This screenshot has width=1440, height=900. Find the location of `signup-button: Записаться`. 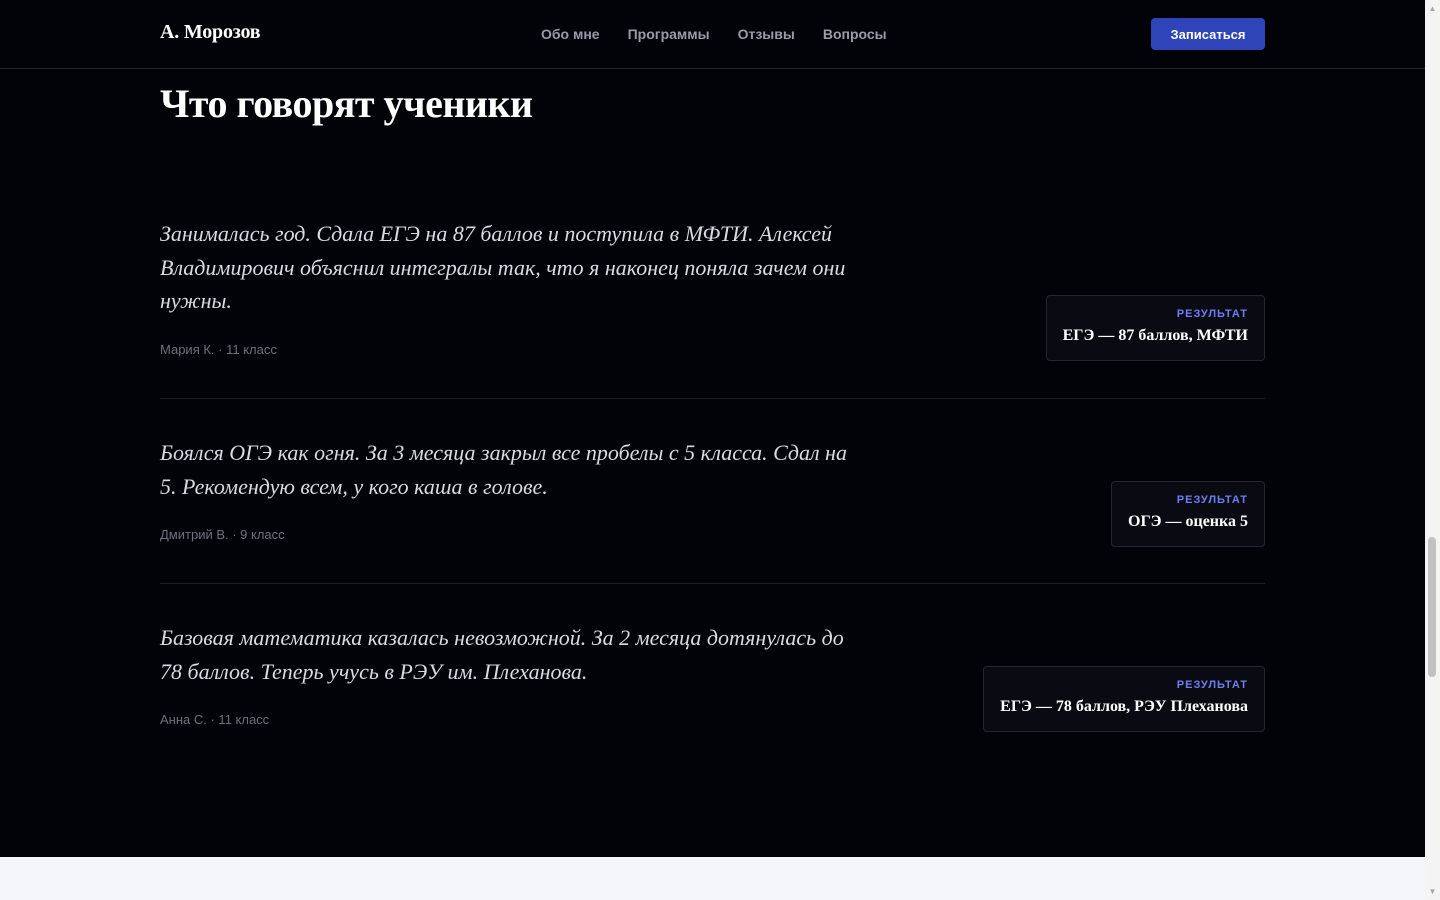

signup-button: Записаться is located at coordinates (1208, 34).